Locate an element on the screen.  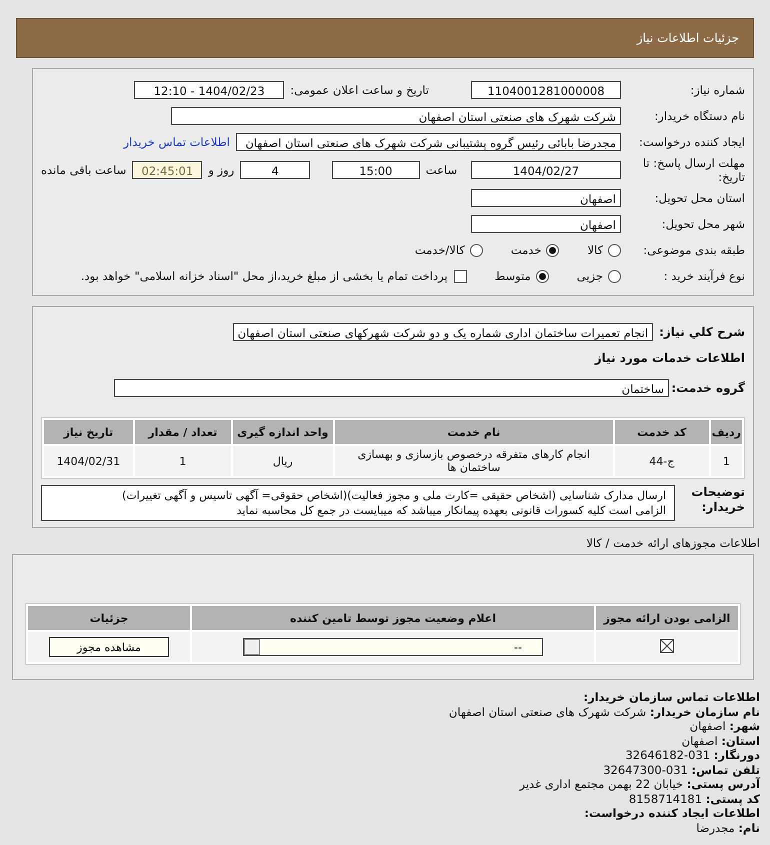
column-header: اعلام وضعیت مجوز توسط تامین کننده is located at coordinates (393, 618).